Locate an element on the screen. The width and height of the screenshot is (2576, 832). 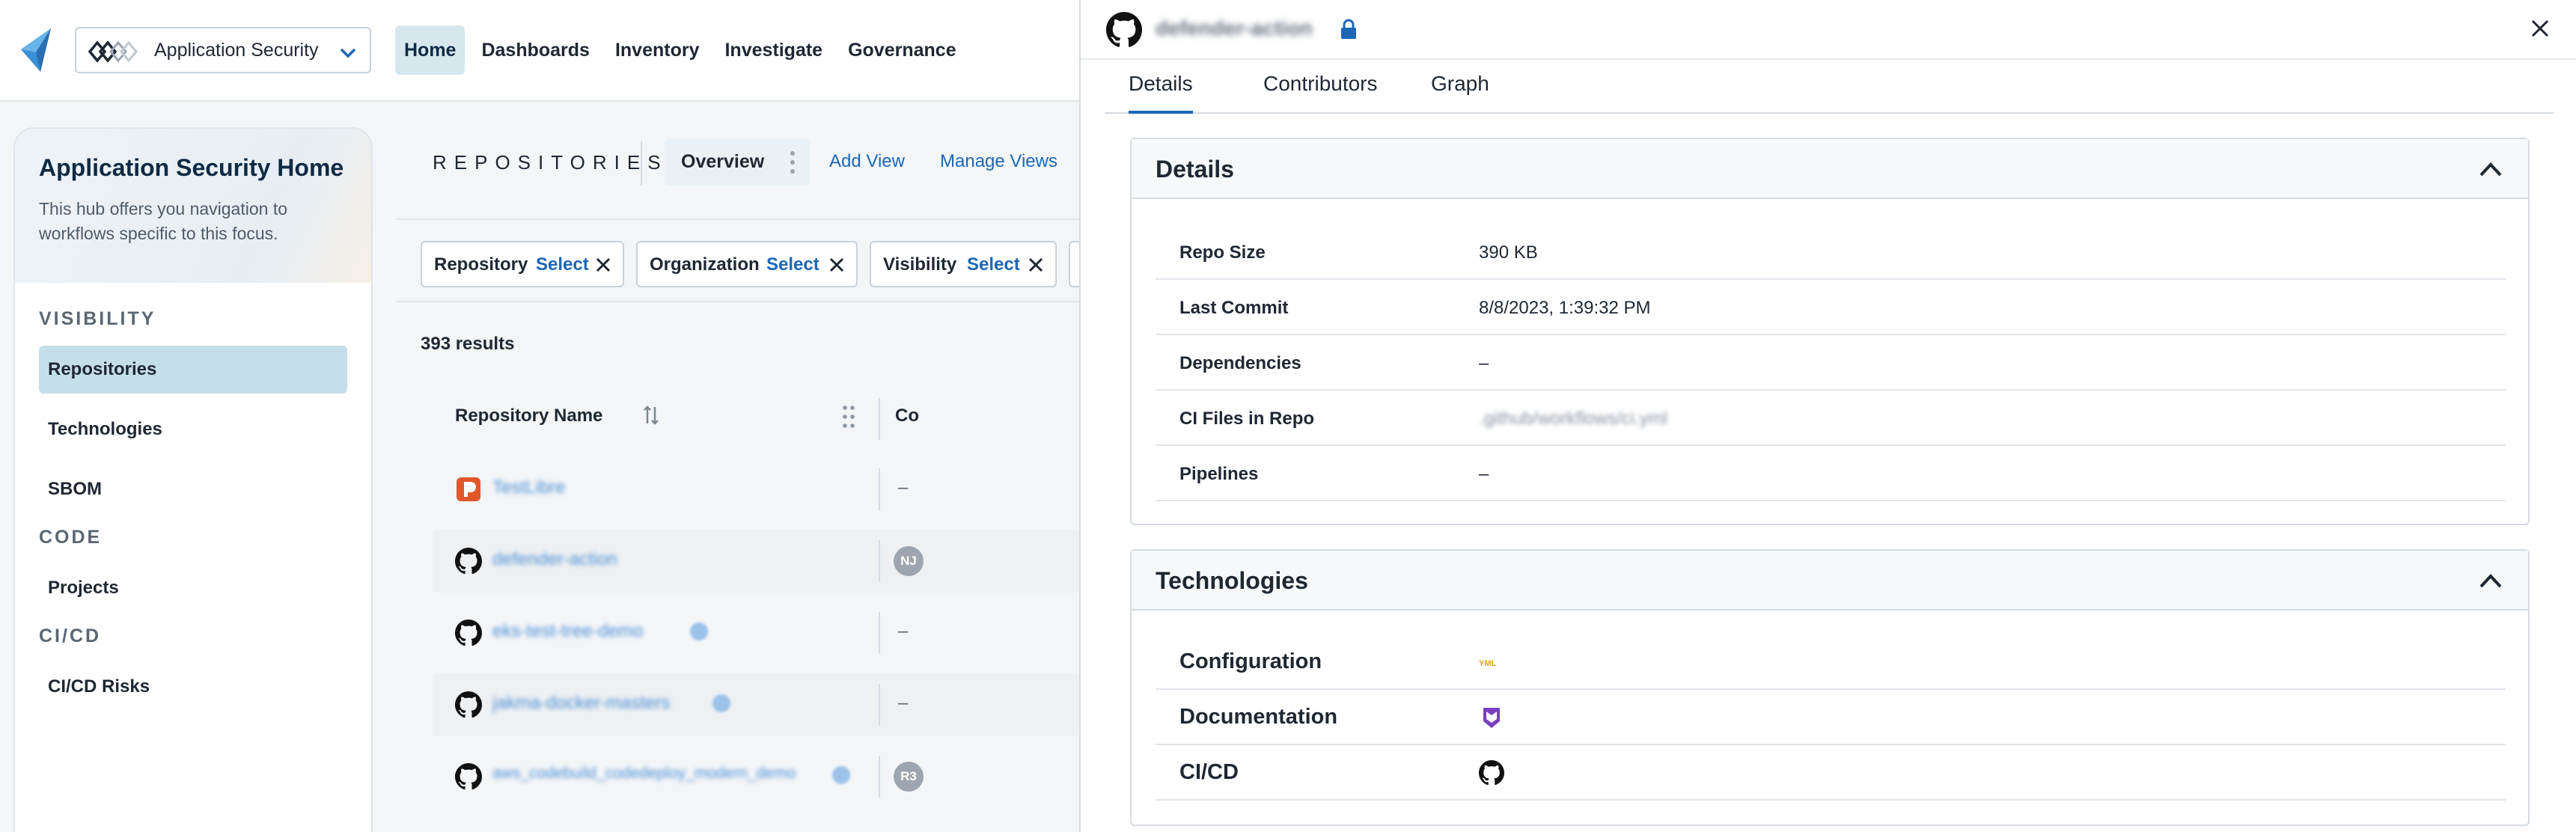
table-row: jakma-docker-masters – is located at coordinates (756, 704).